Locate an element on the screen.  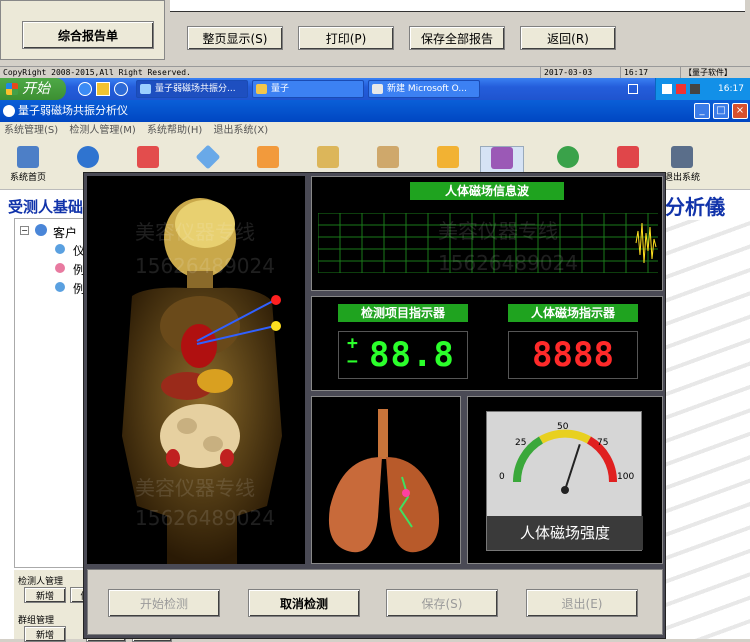
person-management-label: 检测人管理 is located at coordinates (41, 582).